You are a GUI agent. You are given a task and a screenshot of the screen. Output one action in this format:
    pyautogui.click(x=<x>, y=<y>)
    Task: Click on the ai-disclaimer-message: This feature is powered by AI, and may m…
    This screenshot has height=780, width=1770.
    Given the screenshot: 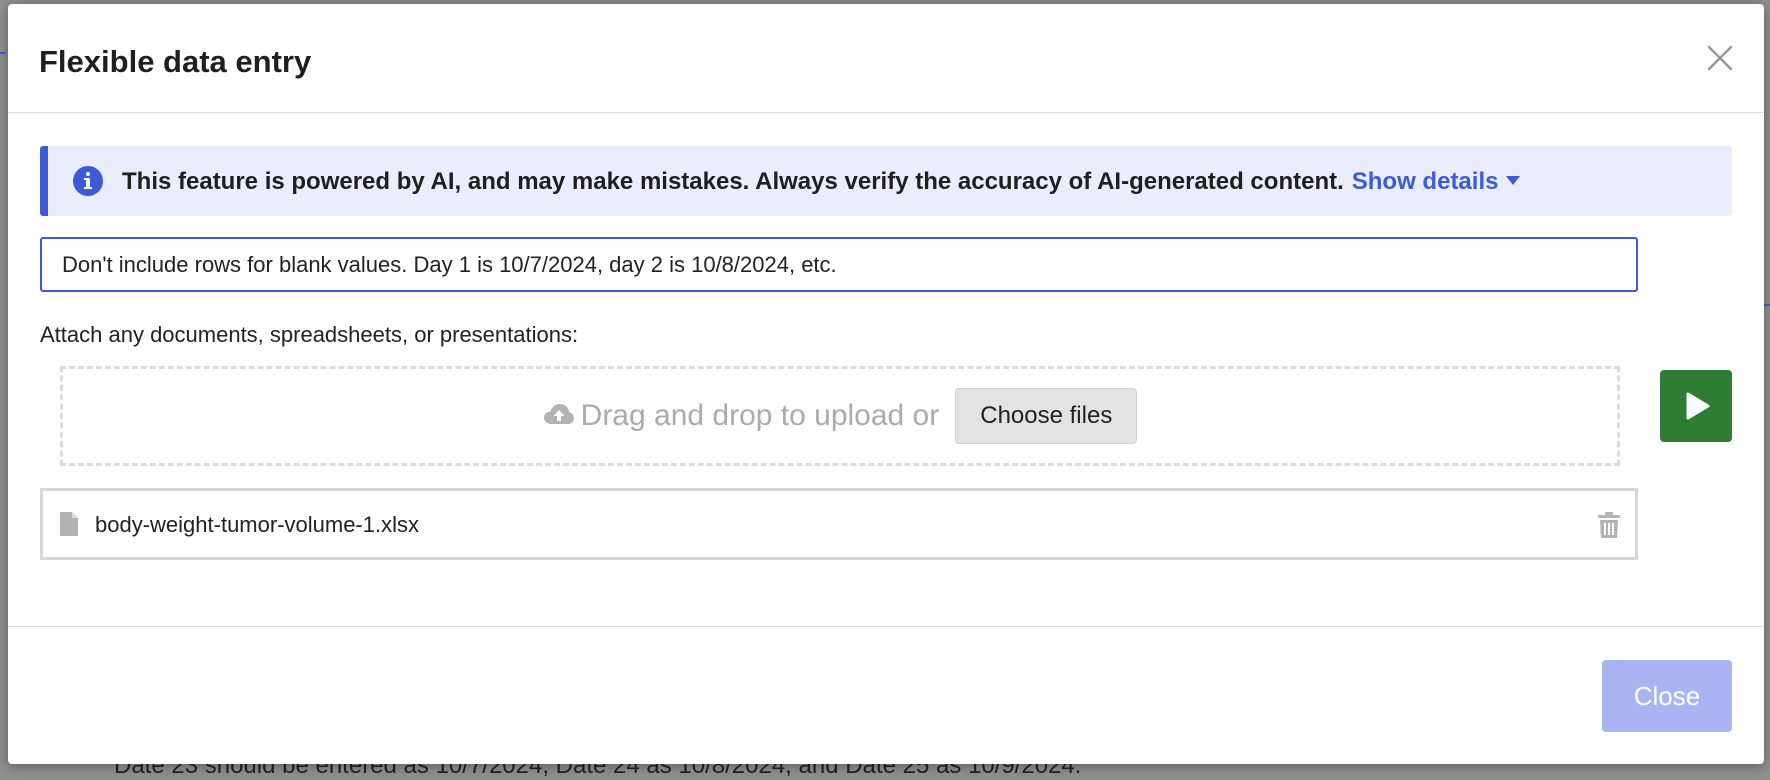 What is the action you would take?
    pyautogui.click(x=733, y=181)
    